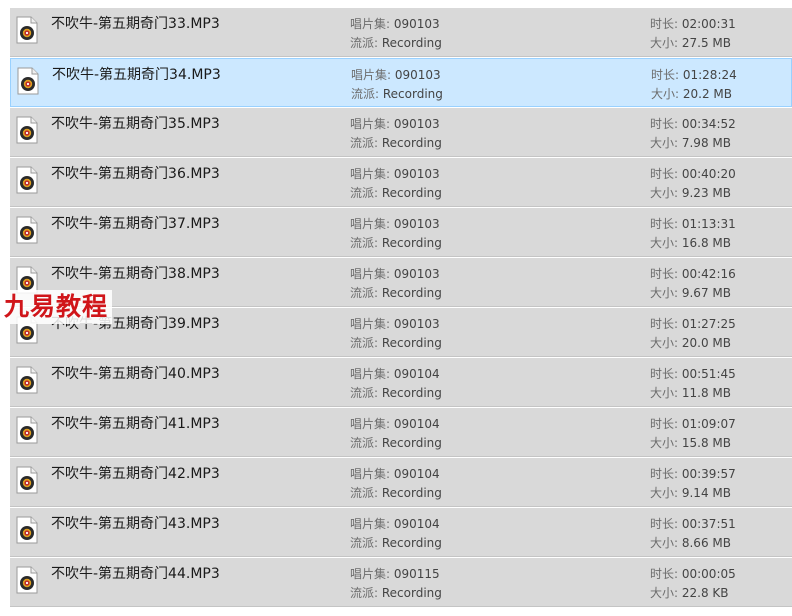 This screenshot has width=792, height=616. I want to click on size-value: 15.8 MB, so click(706, 443).